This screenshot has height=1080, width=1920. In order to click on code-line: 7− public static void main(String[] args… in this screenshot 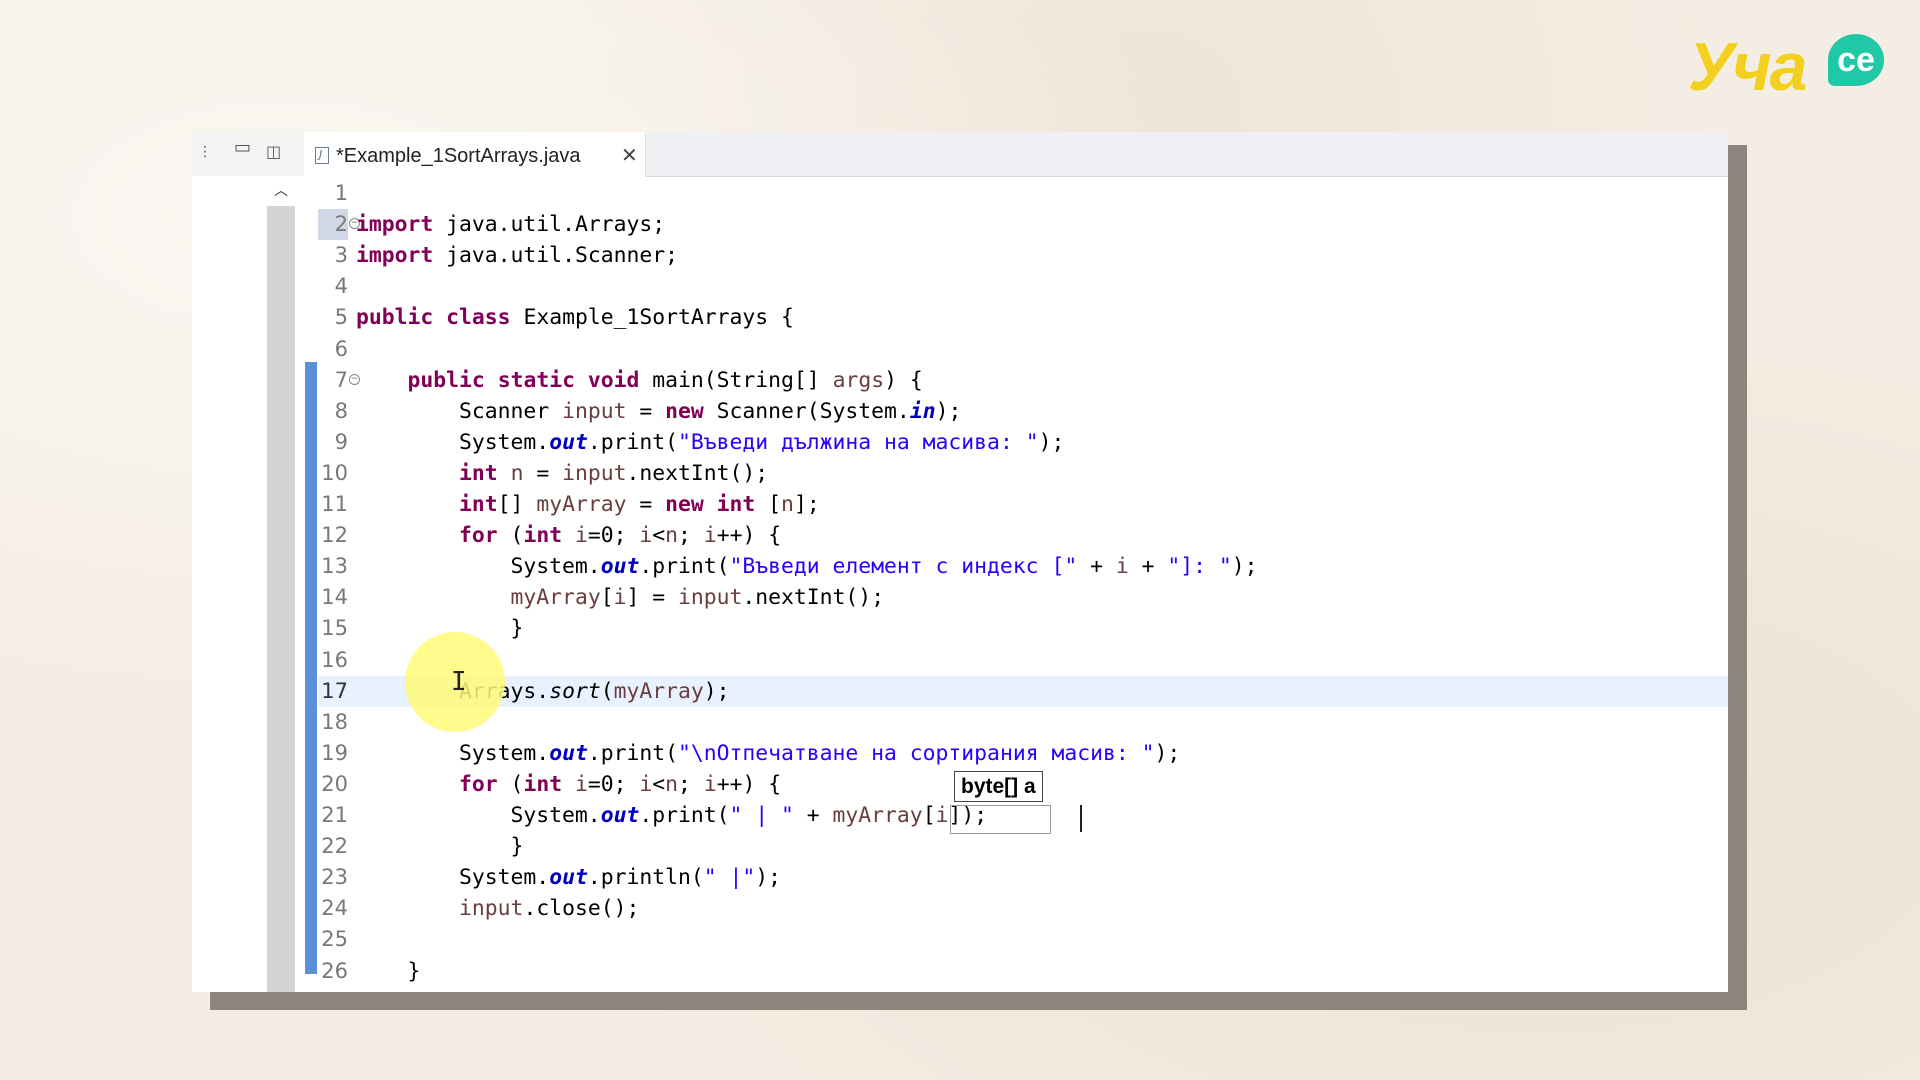, I will do `click(1023, 380)`.